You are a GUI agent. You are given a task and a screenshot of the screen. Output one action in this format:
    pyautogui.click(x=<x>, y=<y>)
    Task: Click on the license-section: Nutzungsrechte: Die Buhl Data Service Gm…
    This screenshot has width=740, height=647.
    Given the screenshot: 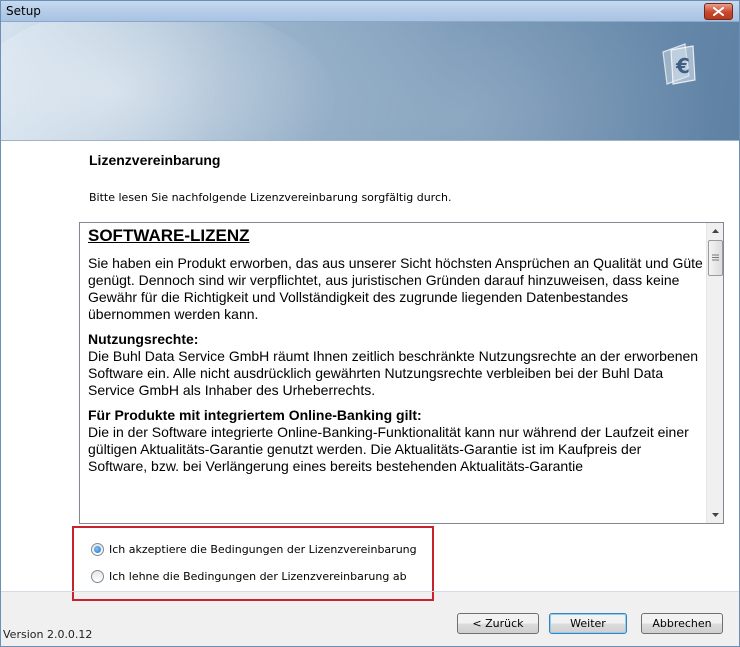 What is the action you would take?
    pyautogui.click(x=395, y=365)
    